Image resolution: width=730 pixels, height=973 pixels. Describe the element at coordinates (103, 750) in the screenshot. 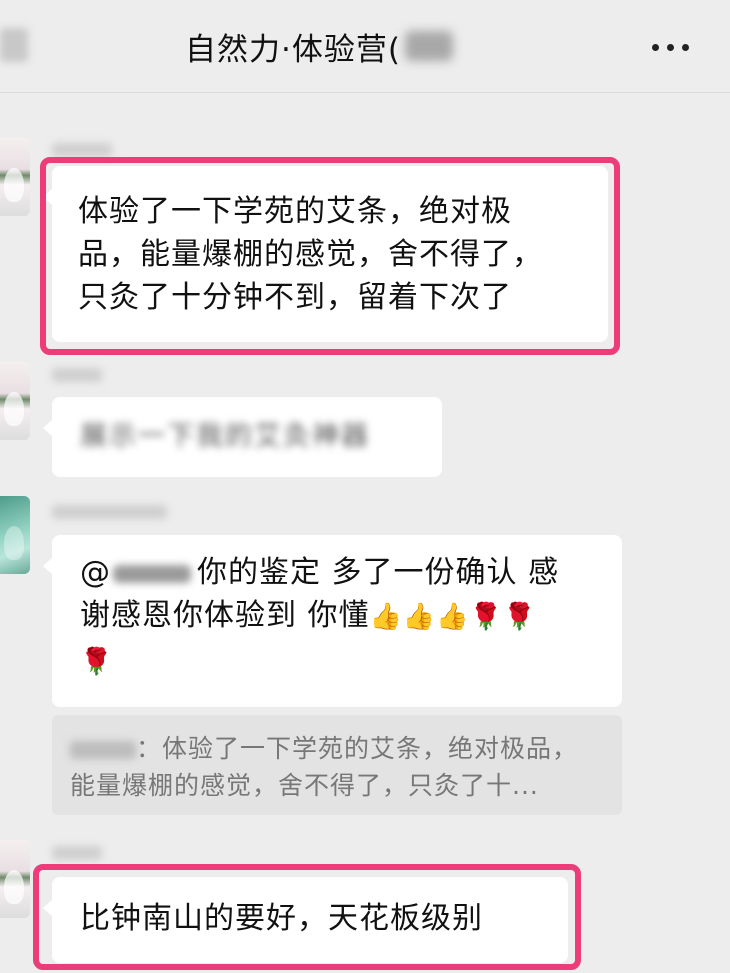

I see `quote-author-redacted` at that location.